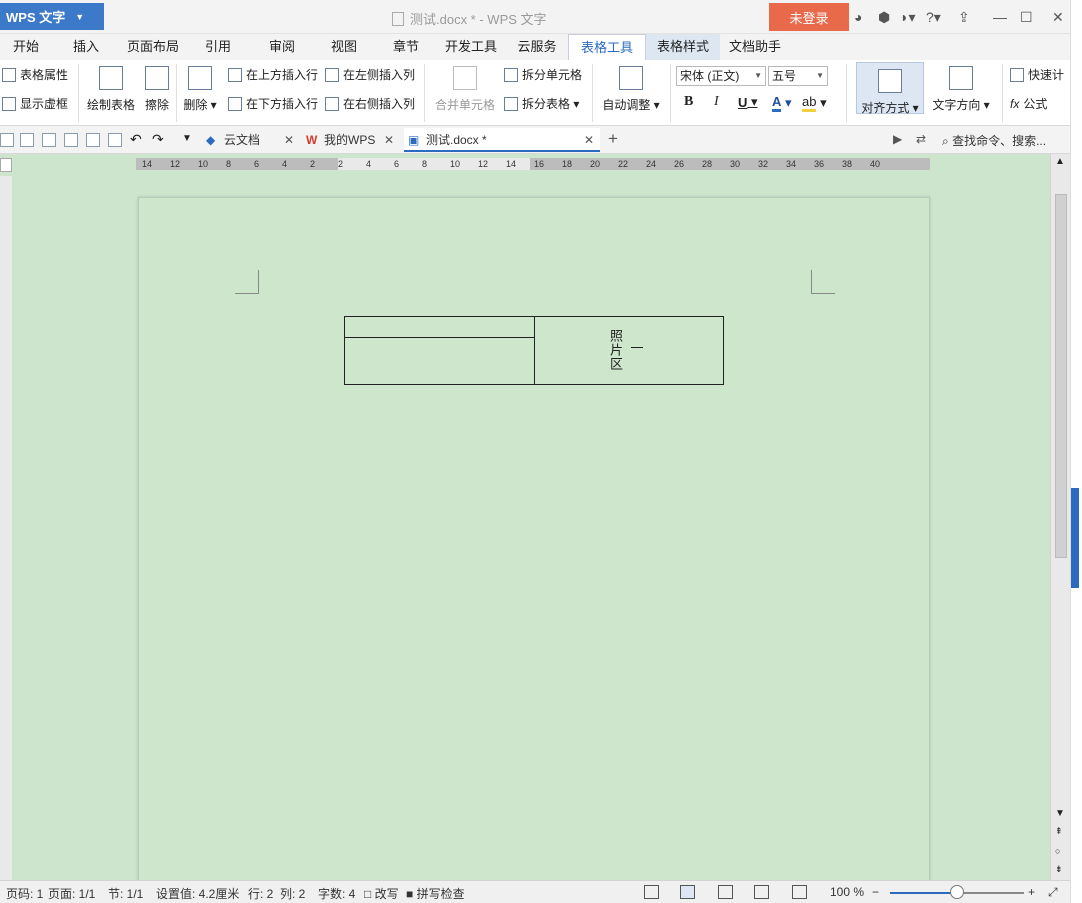 The height and width of the screenshot is (903, 1082). I want to click on status-line: 行: 2, so click(260, 893).